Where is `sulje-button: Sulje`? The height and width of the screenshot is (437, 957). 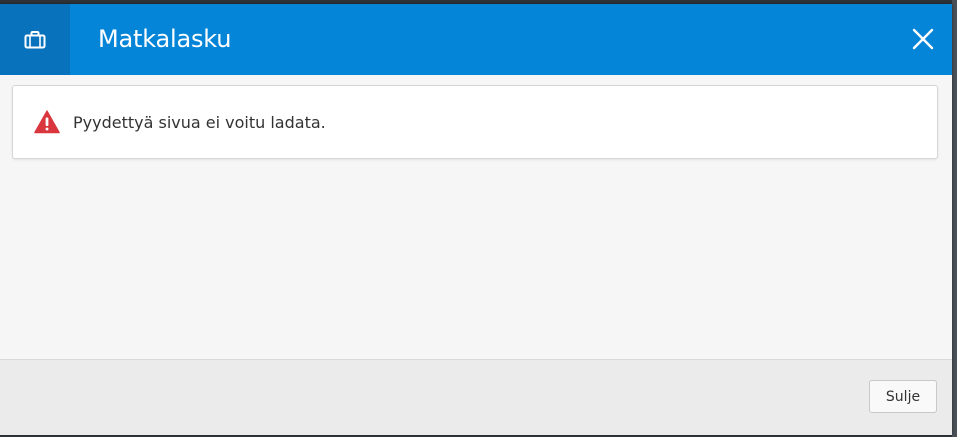 sulje-button: Sulje is located at coordinates (903, 396).